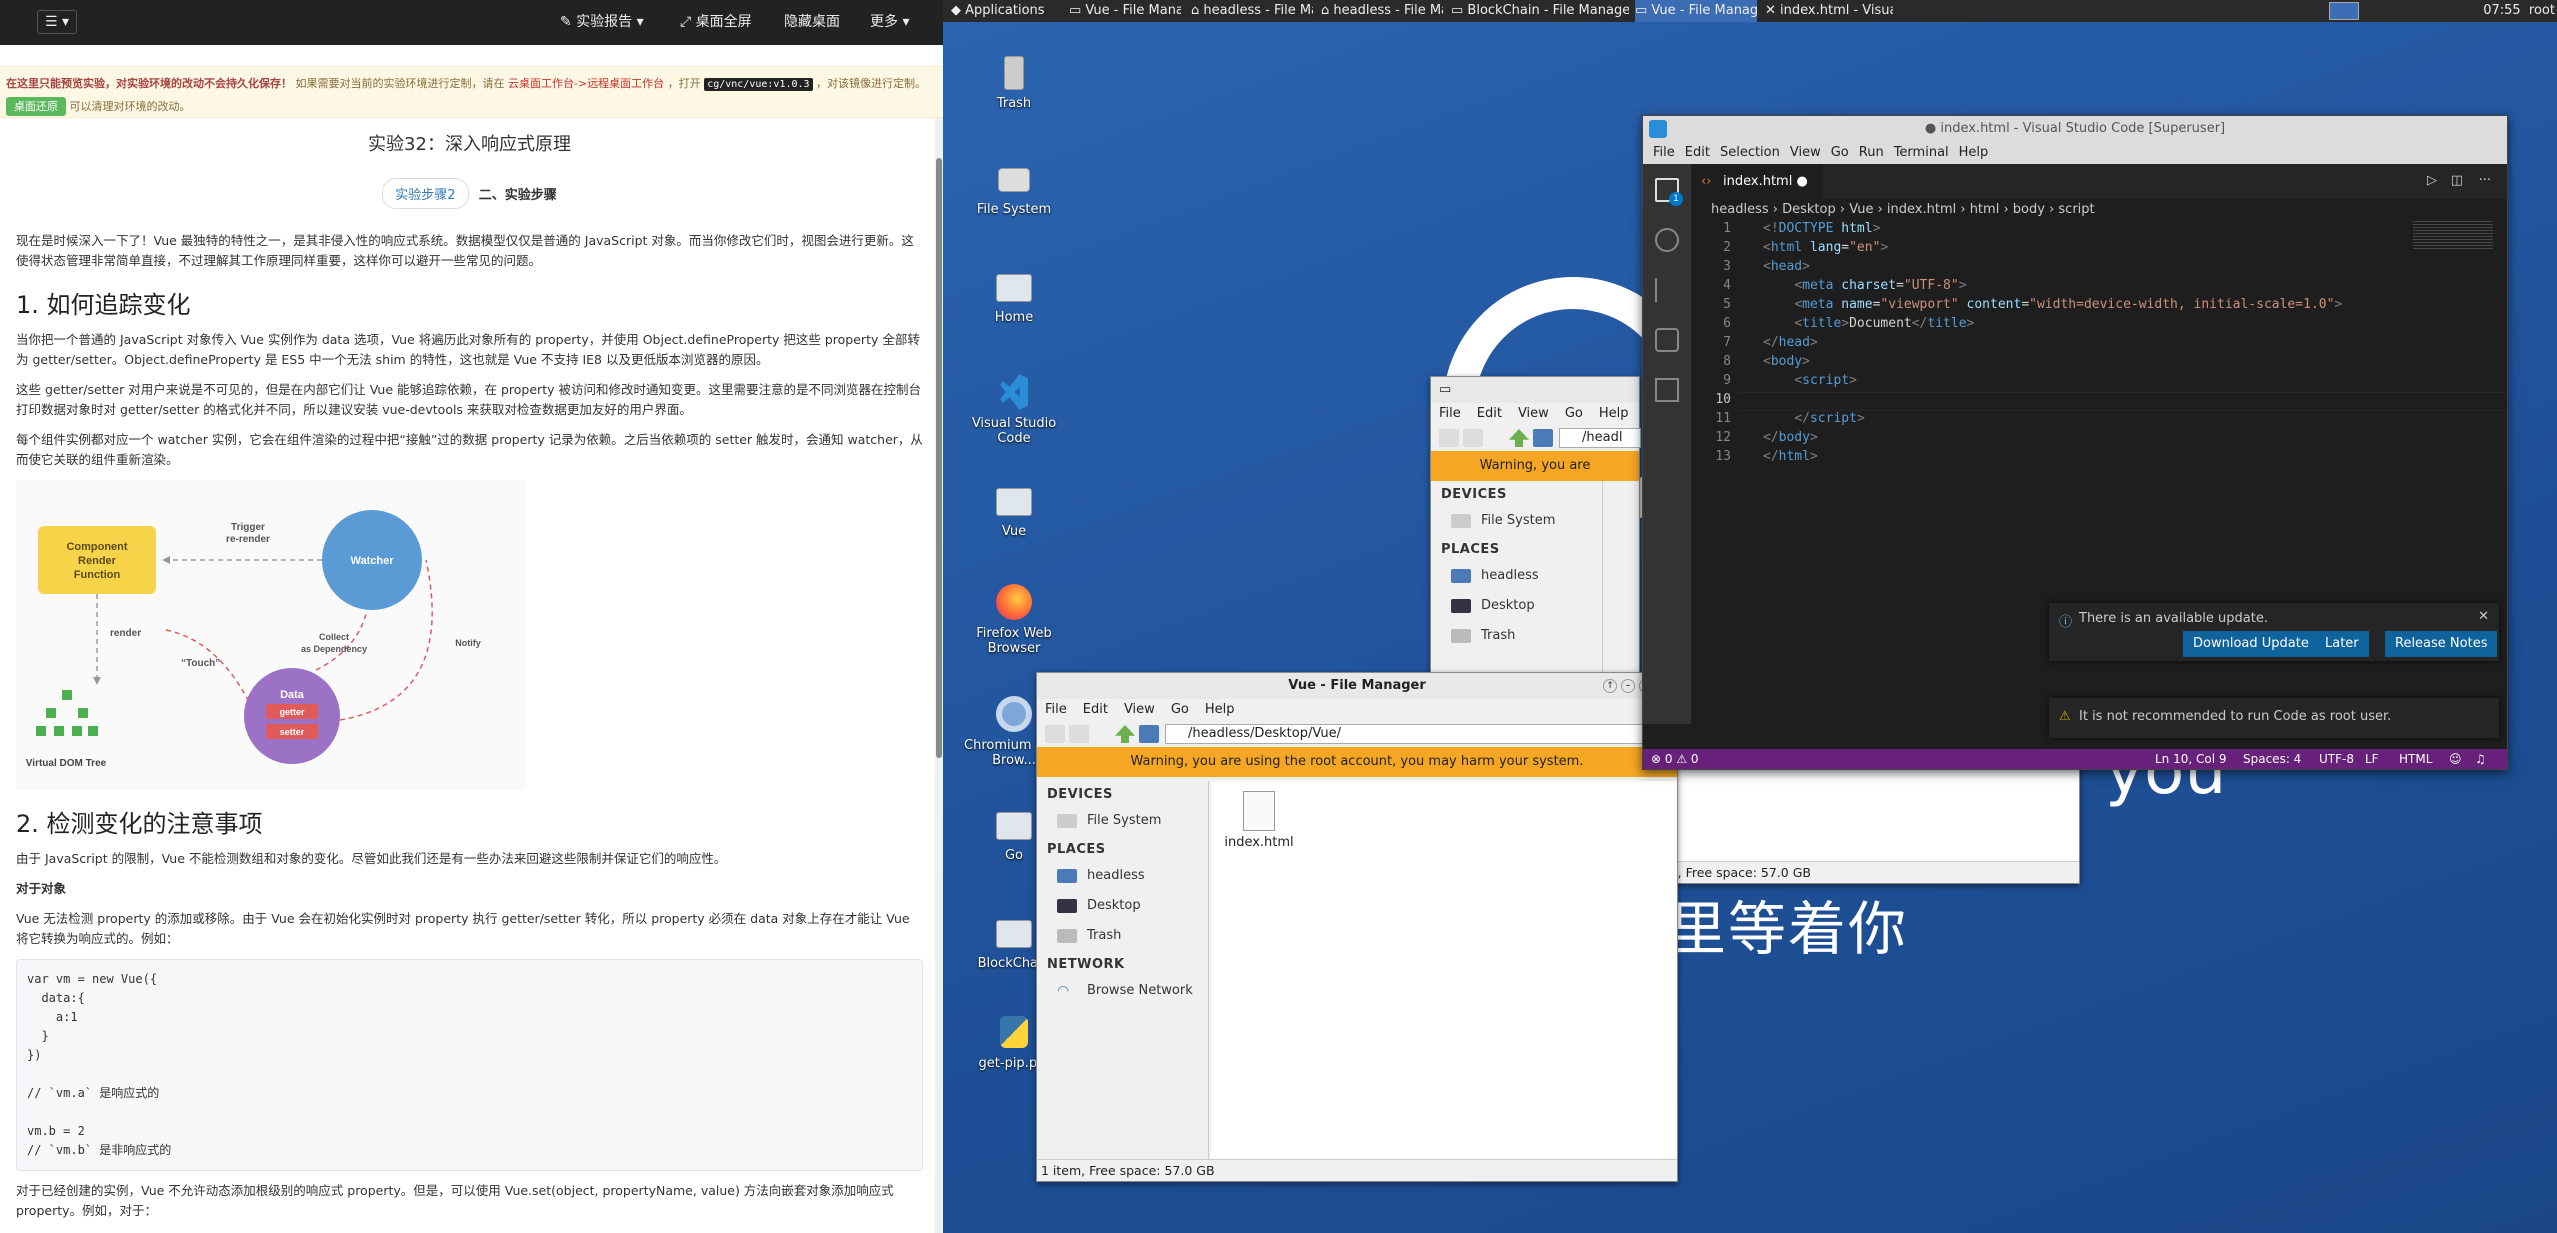  I want to click on desktop-icon-vscode: Visual Studio Code, so click(1014, 409).